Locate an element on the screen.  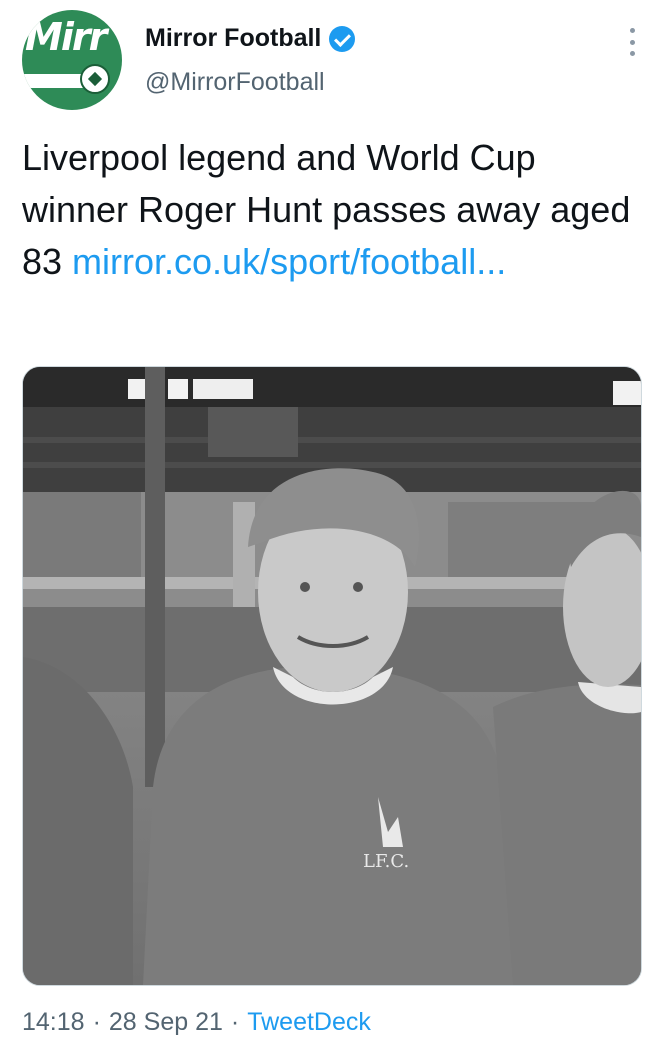
avatar-logo-text: Mirr is located at coordinates (66, 37).